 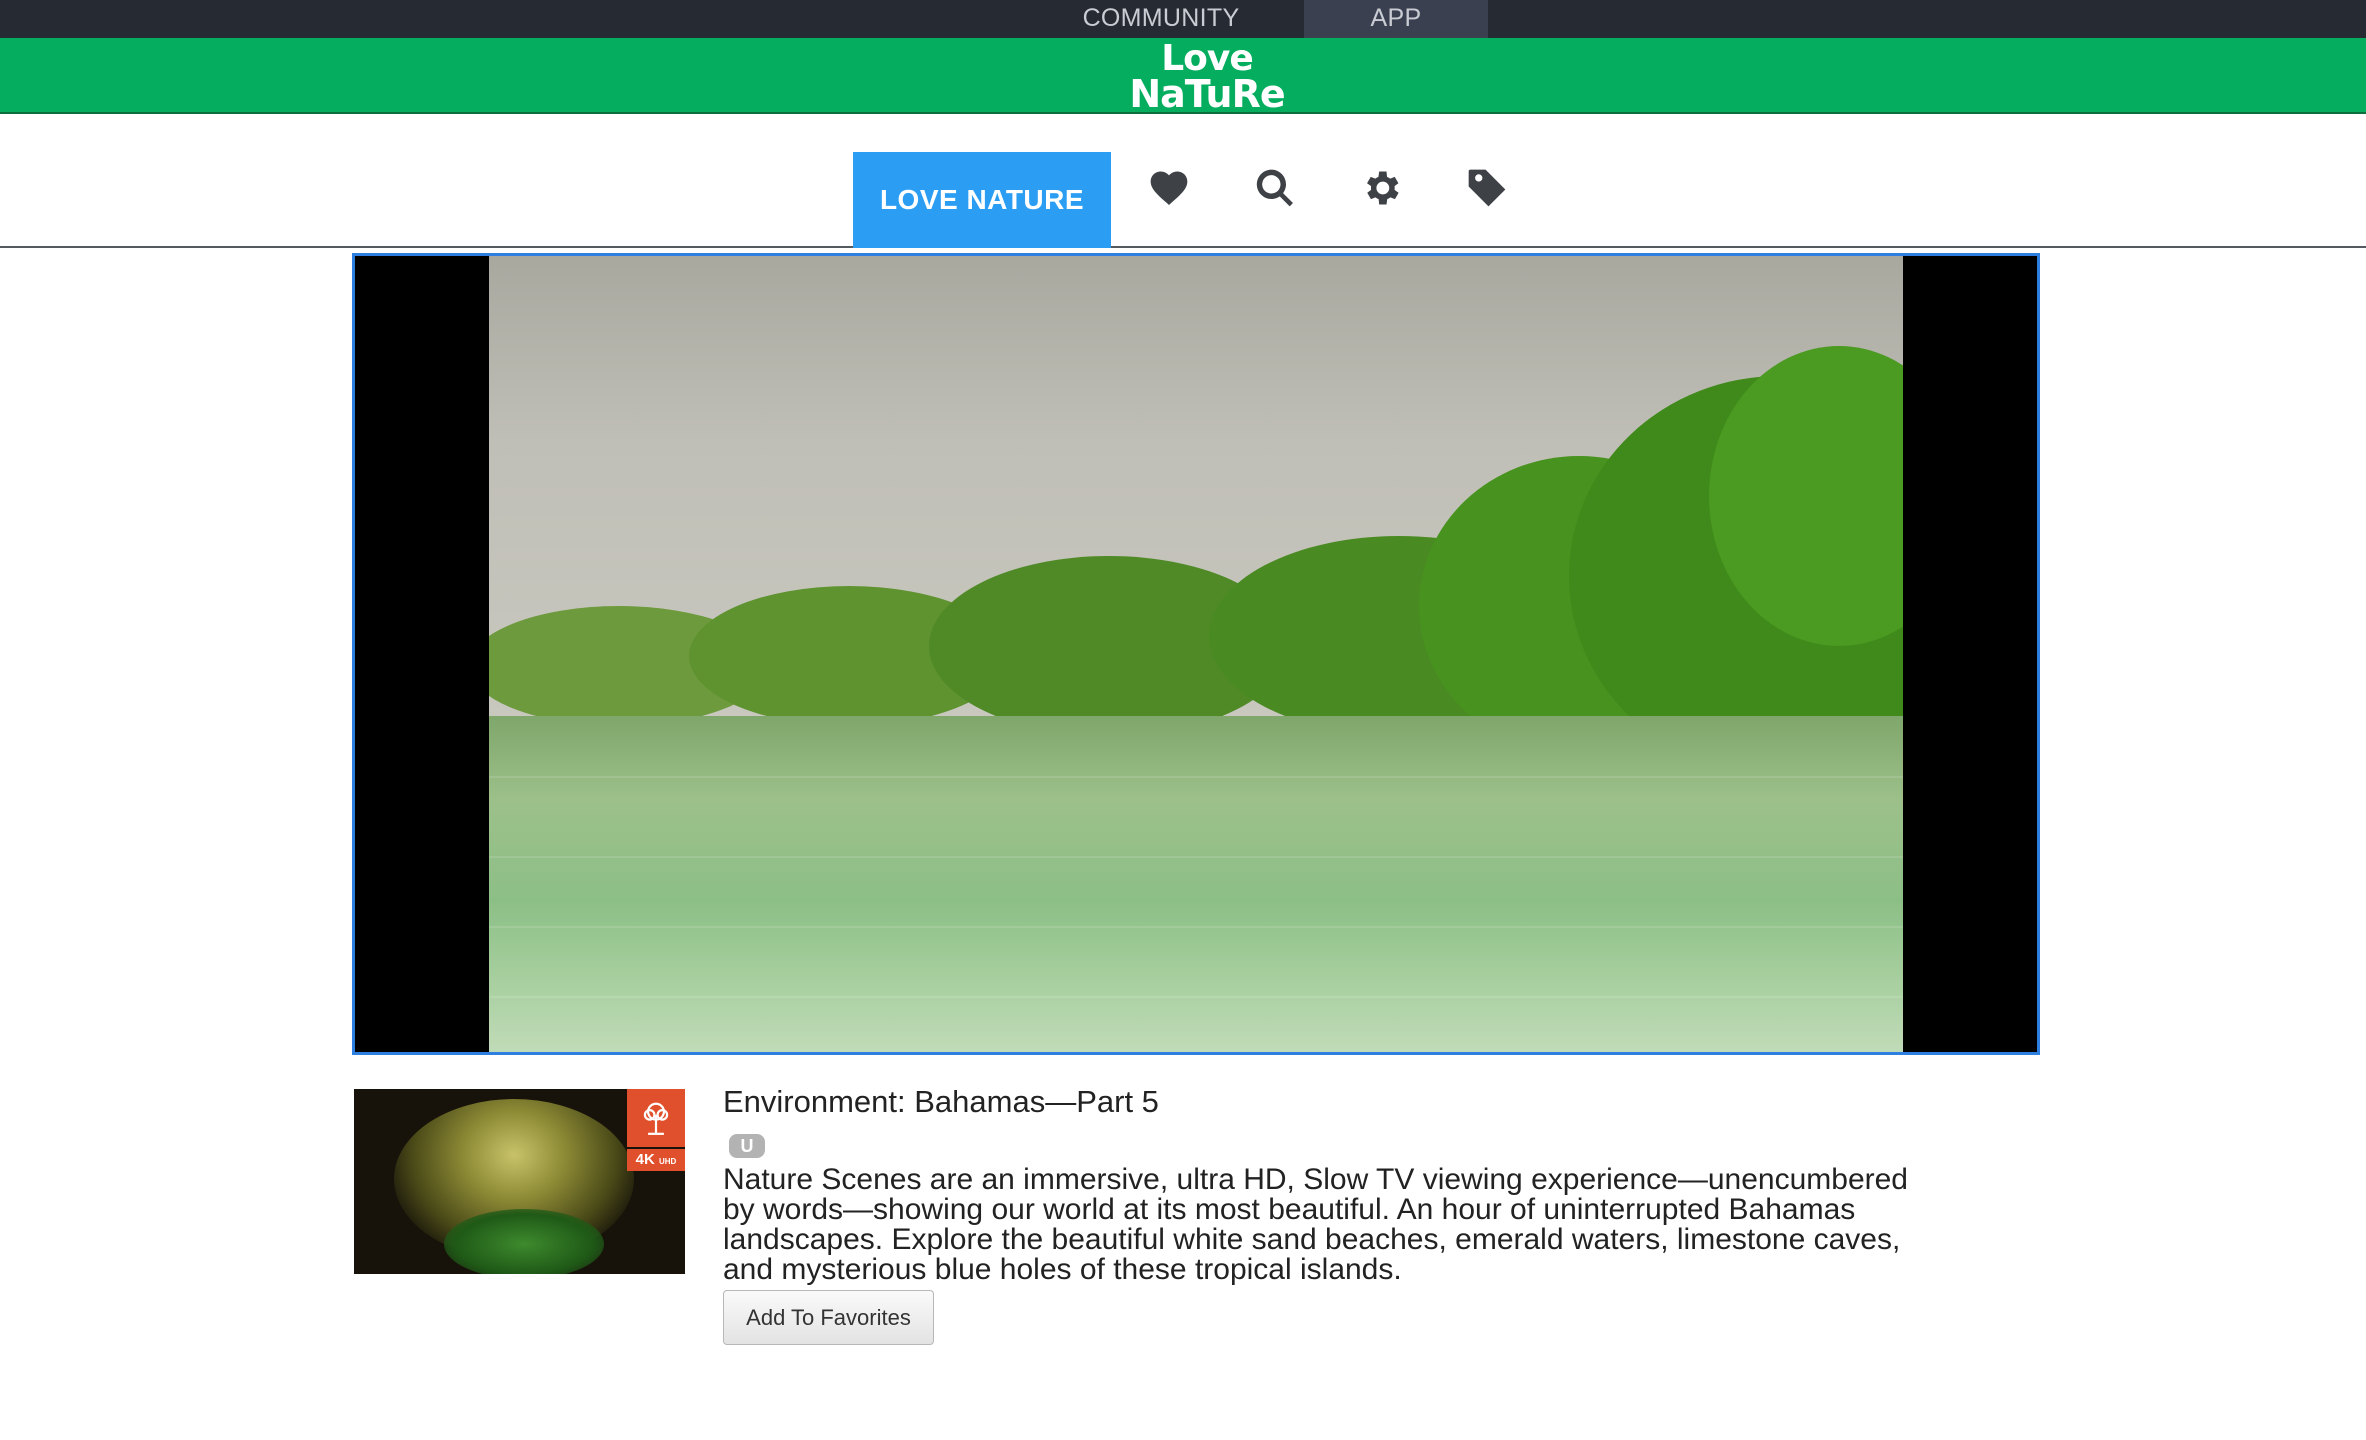 What do you see at coordinates (656, 1160) in the screenshot?
I see `uhd-badge: 4K UHD` at bounding box center [656, 1160].